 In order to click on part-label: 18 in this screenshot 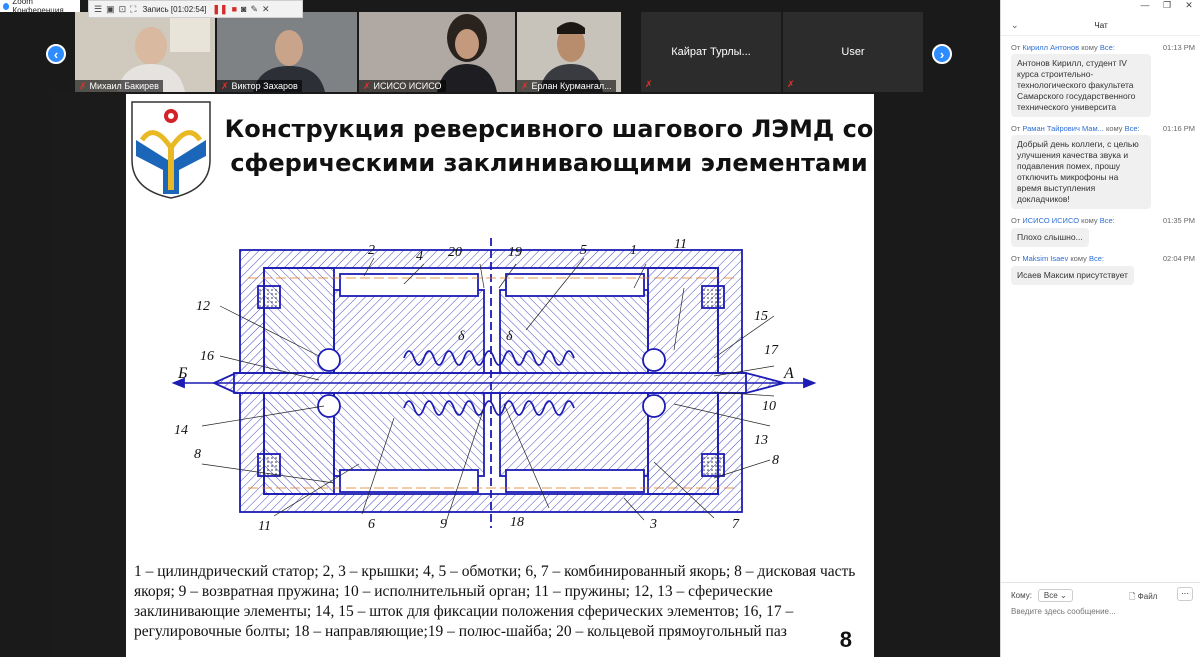, I will do `click(517, 522)`.